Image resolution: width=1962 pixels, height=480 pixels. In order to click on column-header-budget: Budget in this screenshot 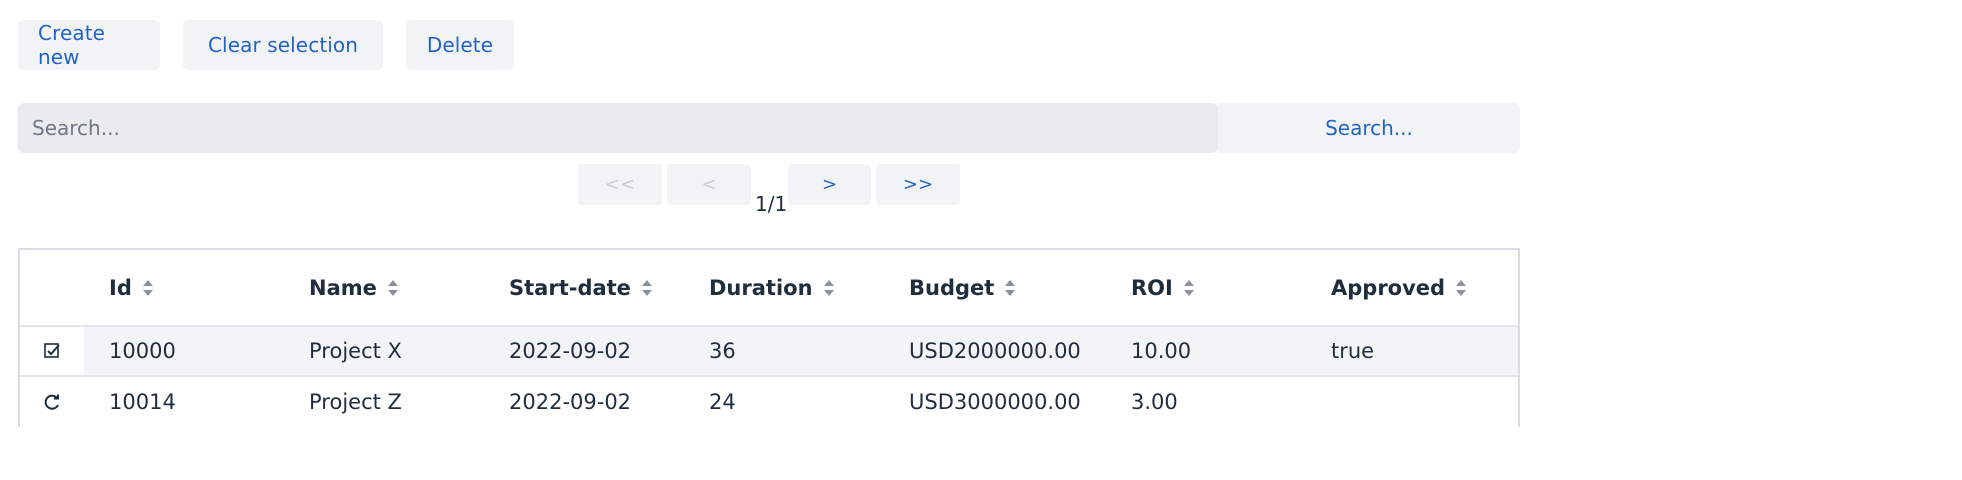, I will do `click(962, 287)`.